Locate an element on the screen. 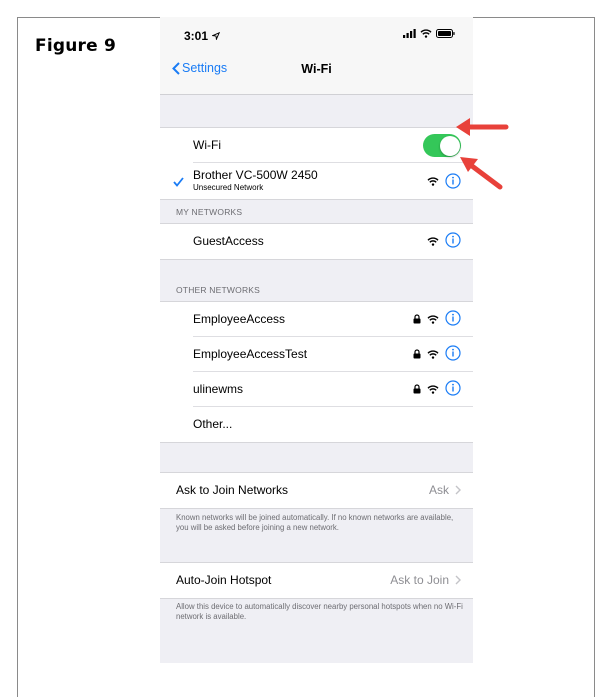 This screenshot has width=612, height=697. auto-join-label: Auto-Join Hotspot is located at coordinates (224, 580).